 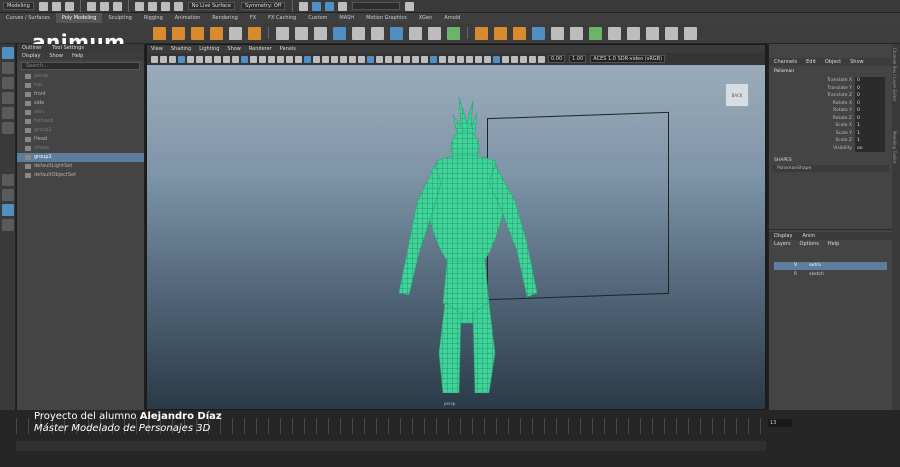 What do you see at coordinates (317, 18) in the screenshot?
I see `shelf-tab: Custom` at bounding box center [317, 18].